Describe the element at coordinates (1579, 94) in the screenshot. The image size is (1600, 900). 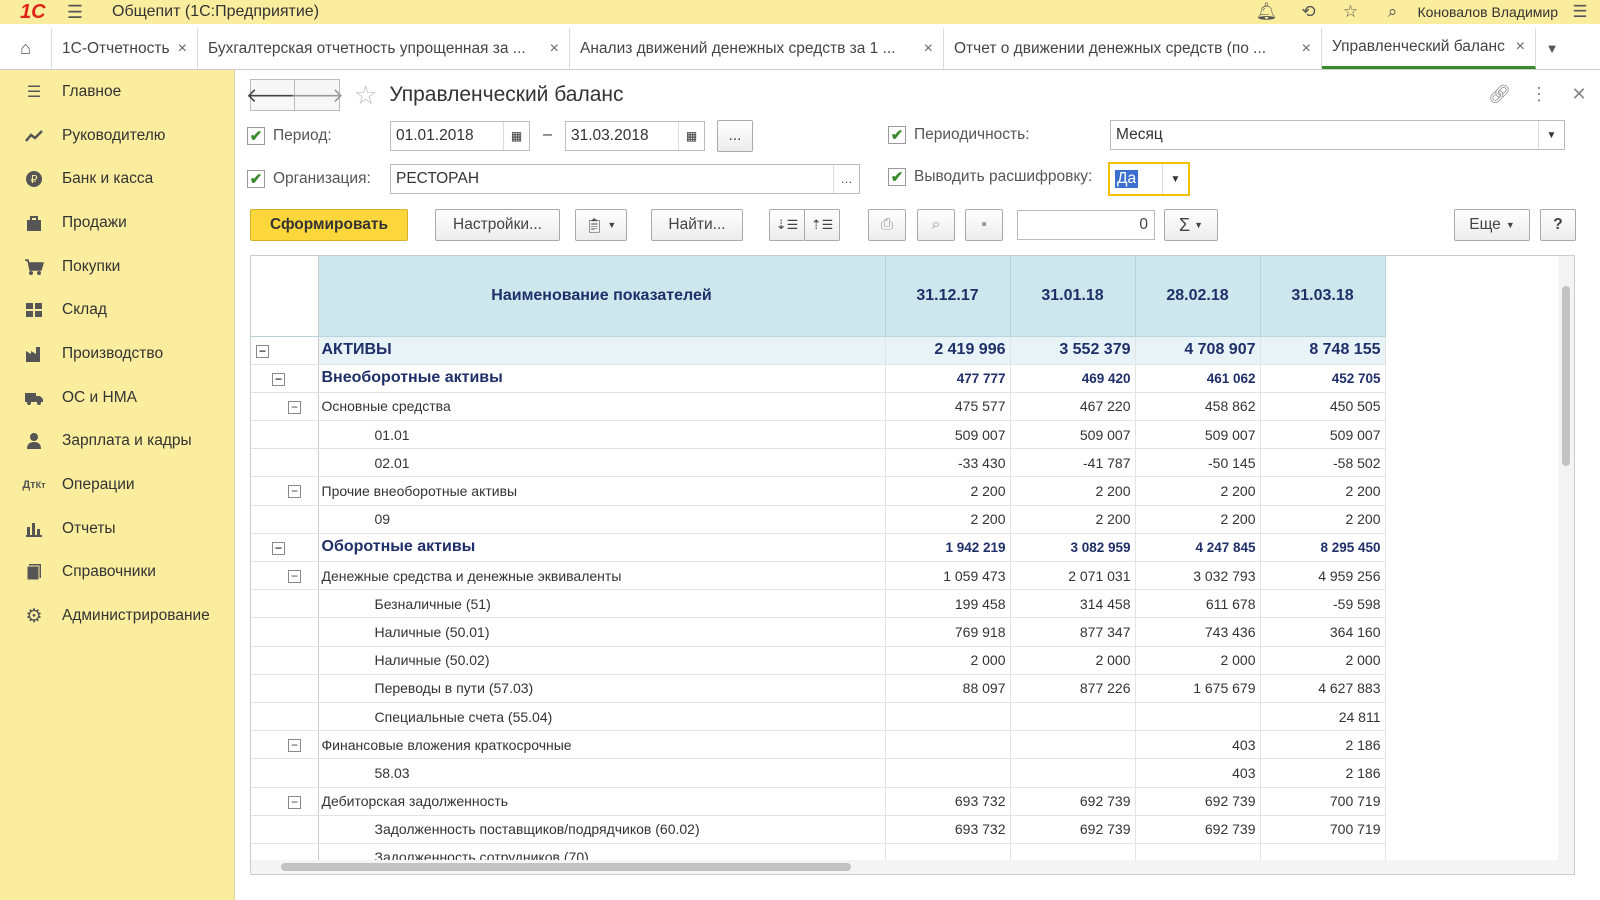
I see `close-form-icon: ✕` at that location.